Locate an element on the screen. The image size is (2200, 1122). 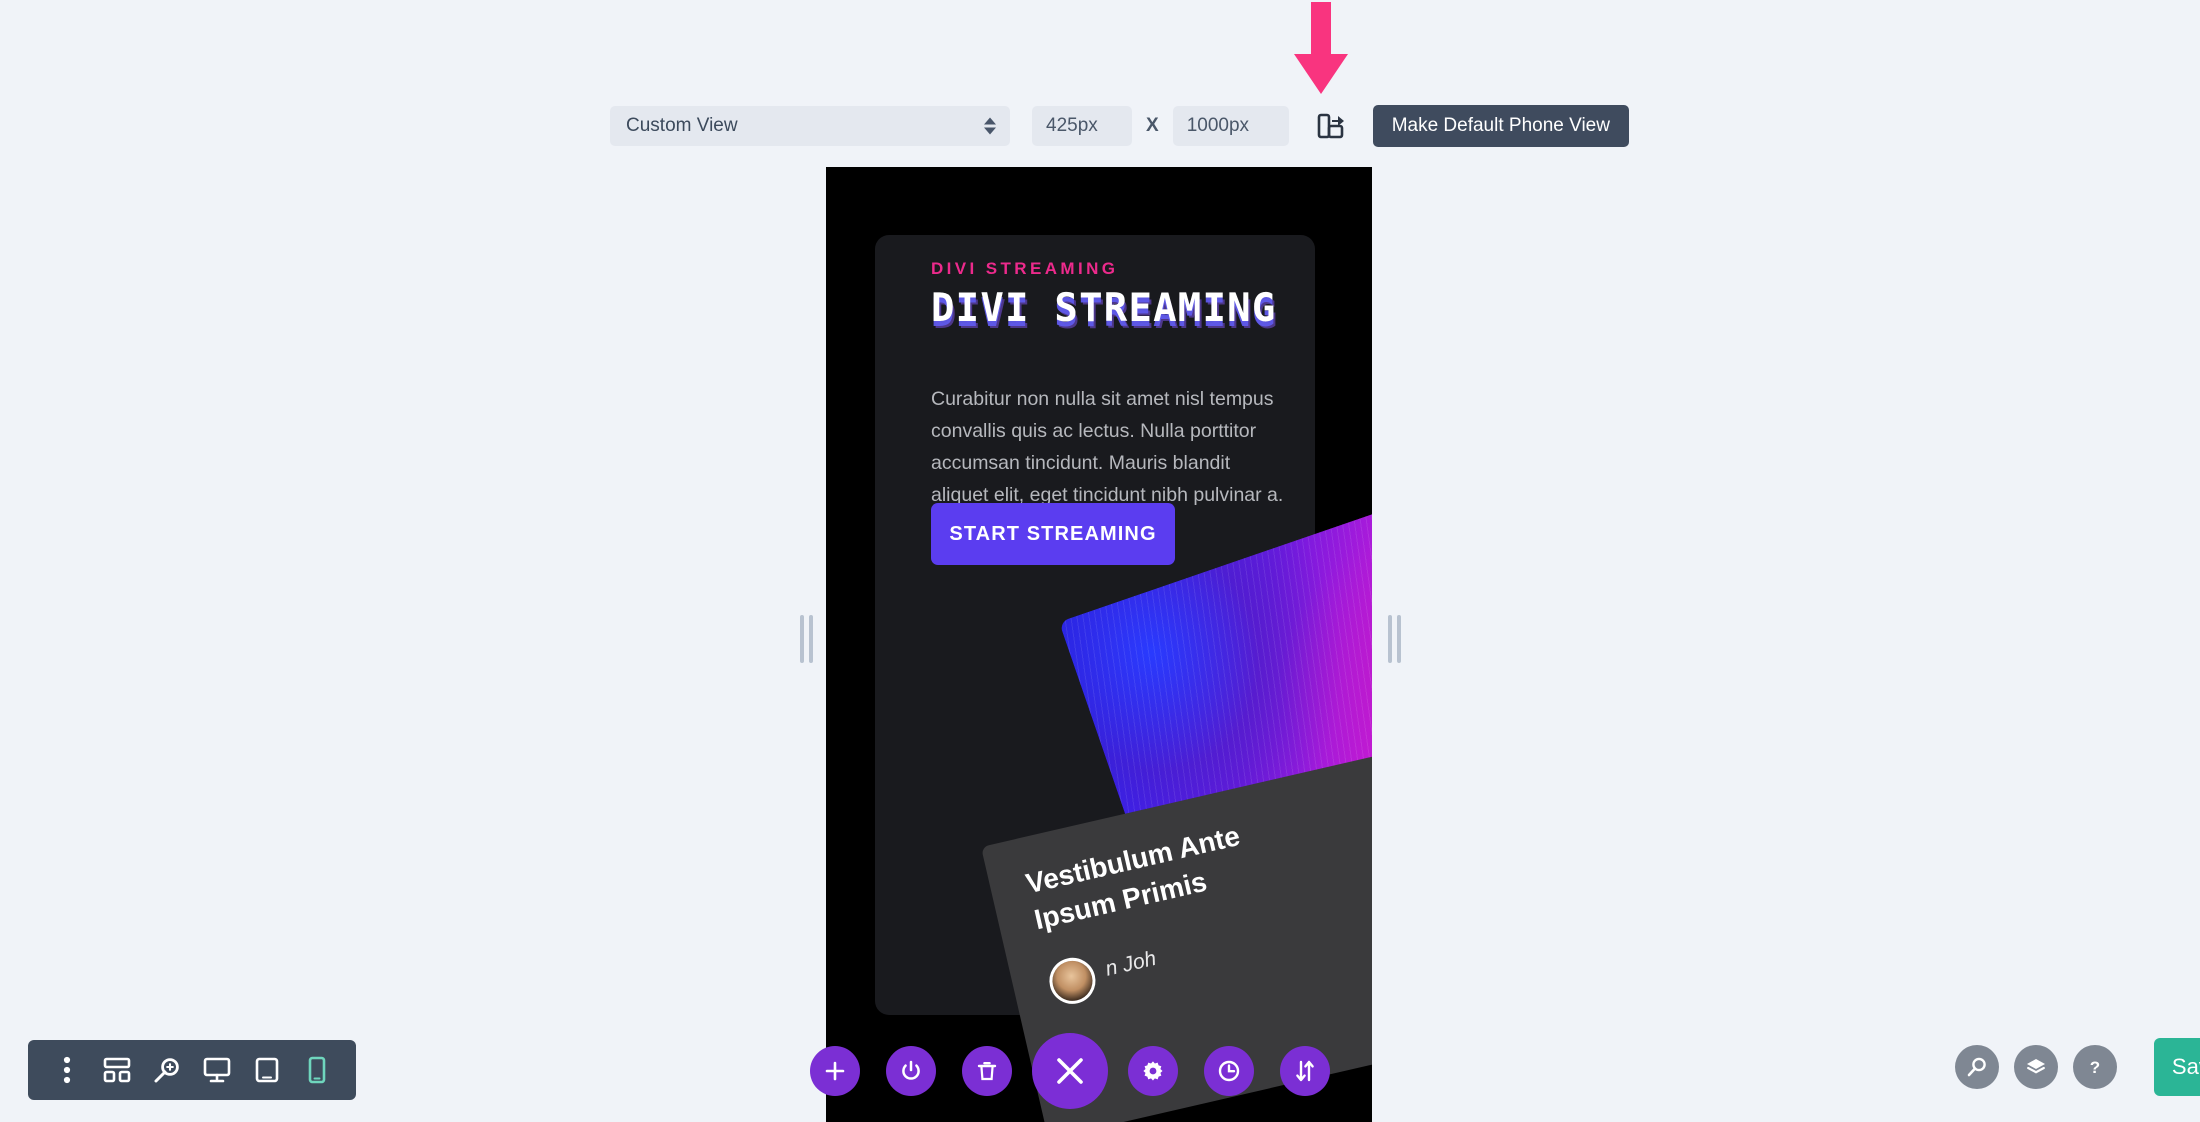
resize-handle-left is located at coordinates (806, 639).